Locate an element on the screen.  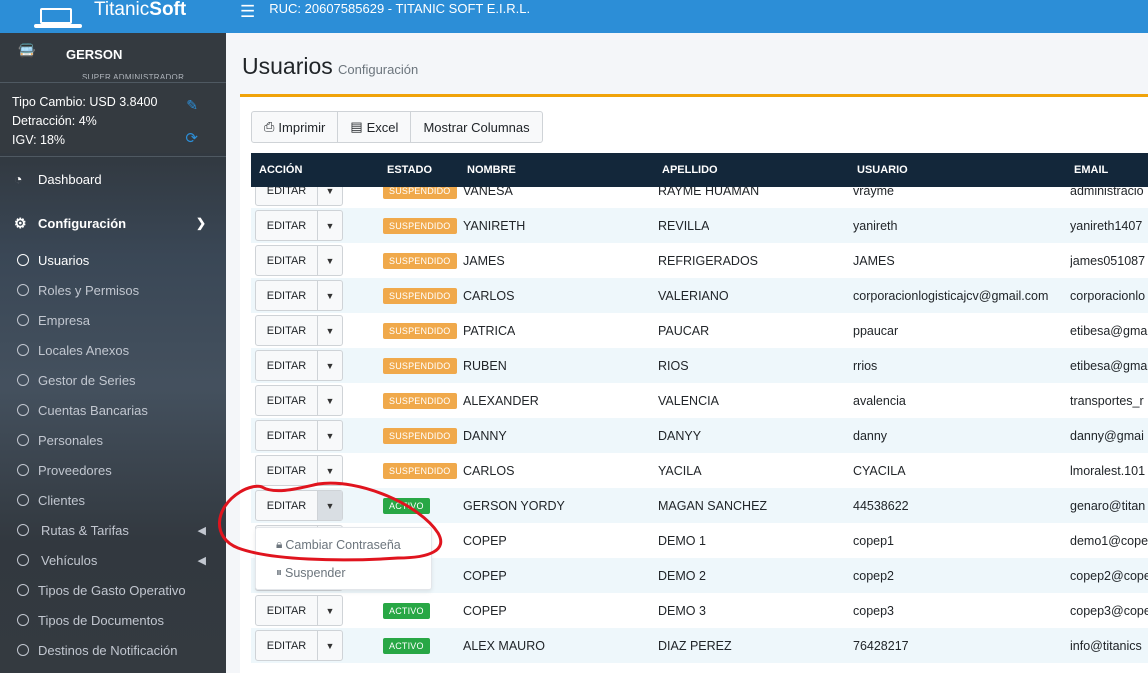
nombre-cell: CARLOS is located at coordinates (489, 295).